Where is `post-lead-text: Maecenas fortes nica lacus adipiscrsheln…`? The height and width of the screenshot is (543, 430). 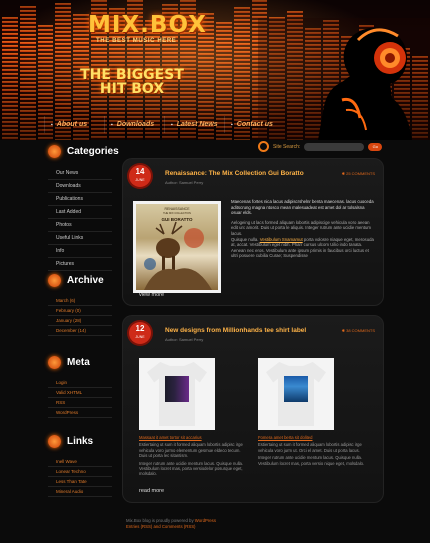
post-lead-text: Maecenas fortes nica lacus adipiscrsheln… is located at coordinates (302, 207).